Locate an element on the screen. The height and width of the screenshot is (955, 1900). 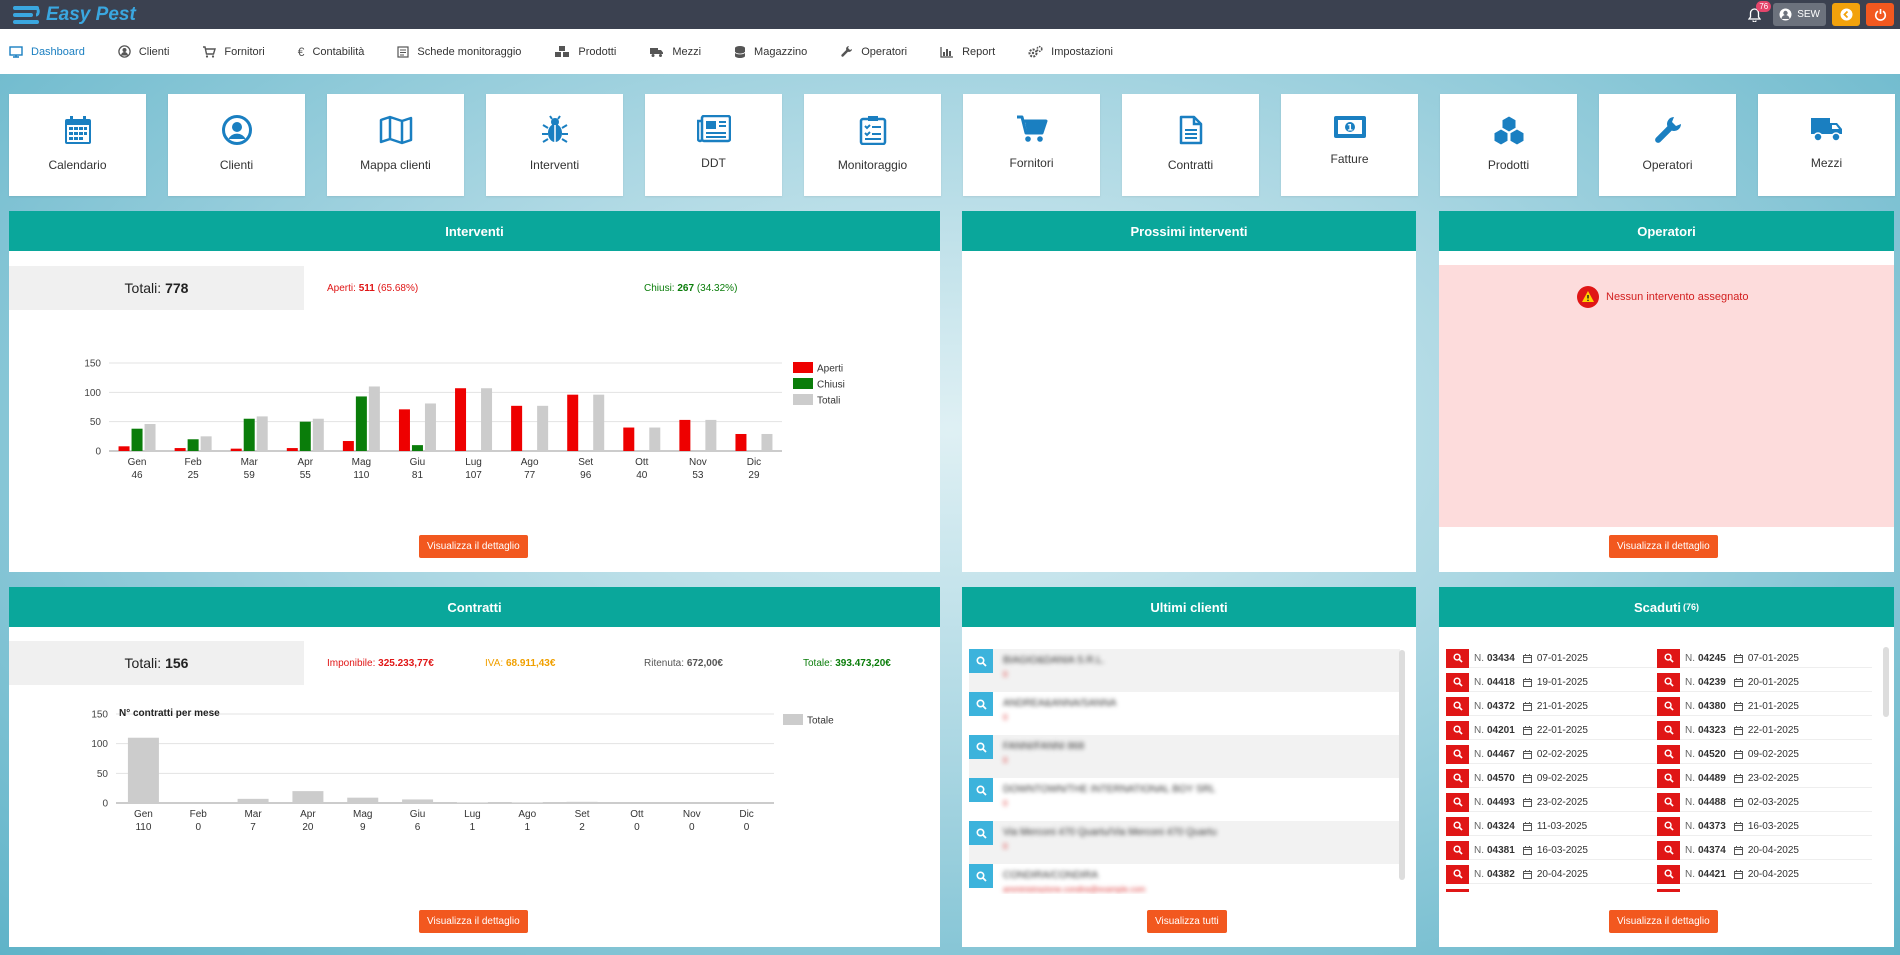
tile-prodotti: Prodotti is located at coordinates (1508, 145).